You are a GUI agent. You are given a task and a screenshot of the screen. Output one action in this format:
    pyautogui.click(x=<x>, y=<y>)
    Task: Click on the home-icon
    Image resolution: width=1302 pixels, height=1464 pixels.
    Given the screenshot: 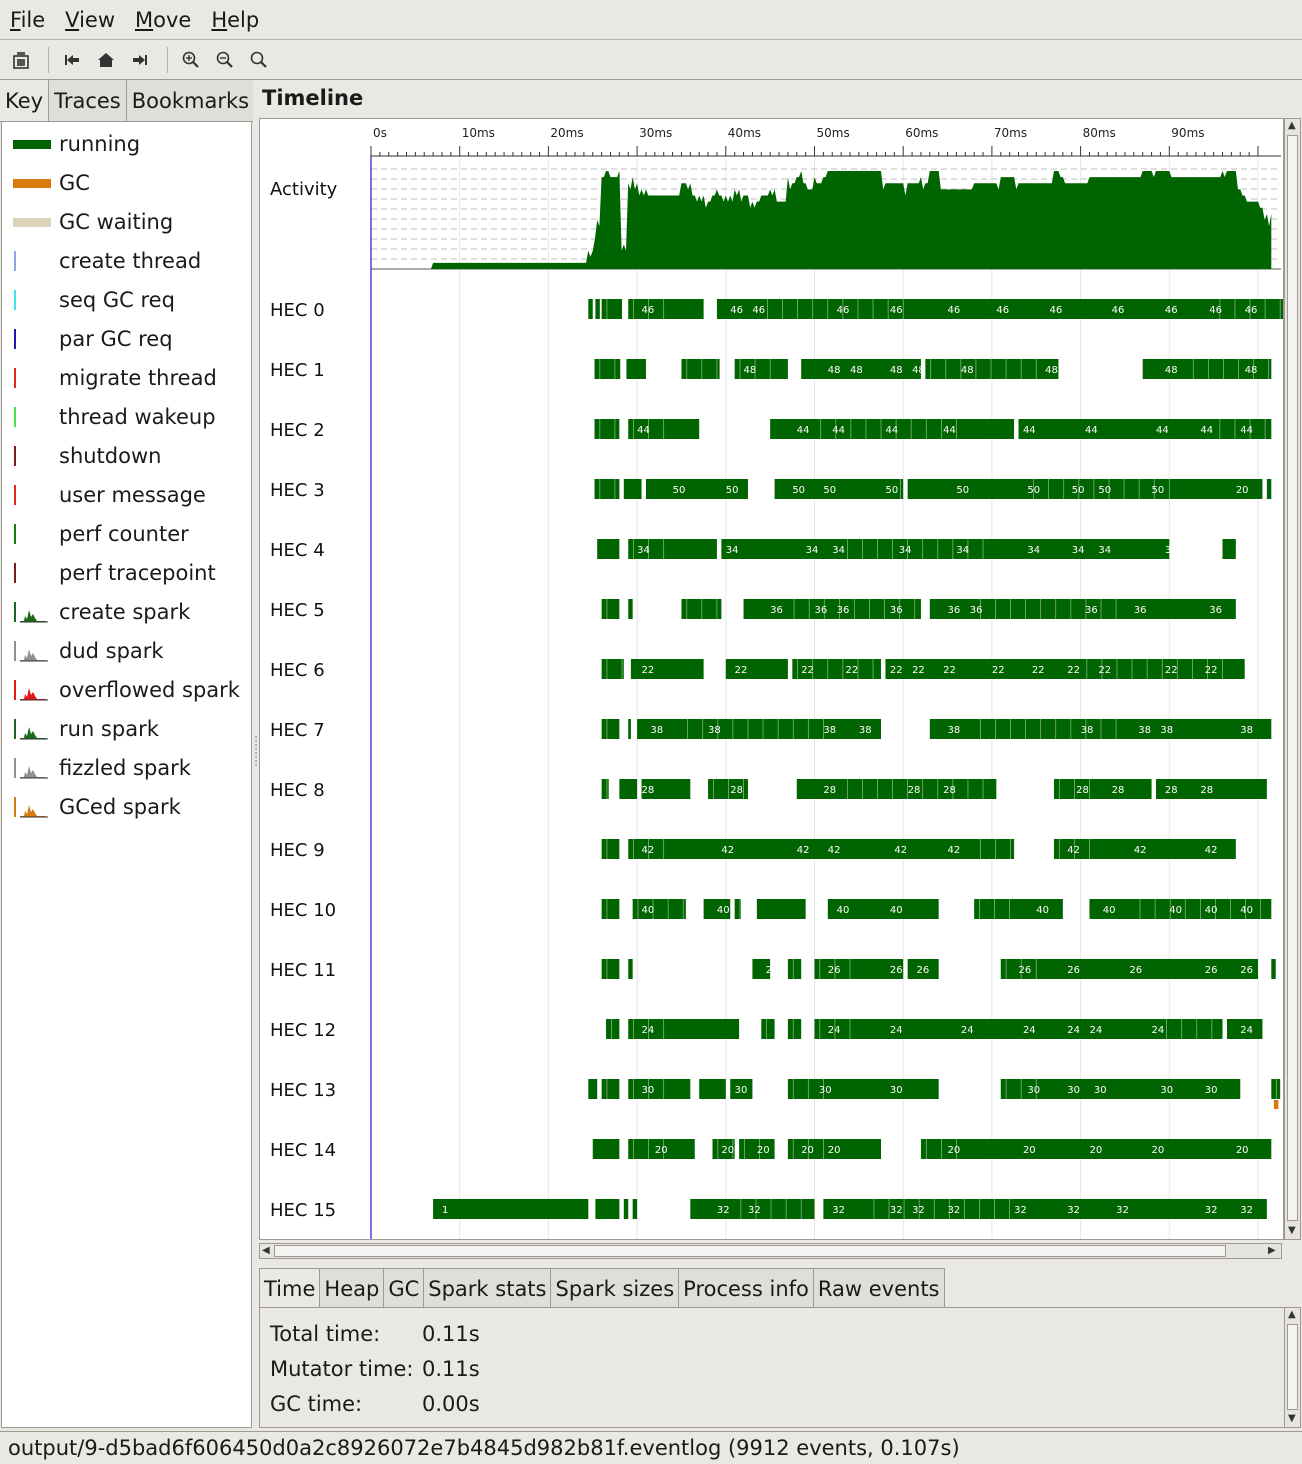 What is the action you would take?
    pyautogui.click(x=106, y=60)
    